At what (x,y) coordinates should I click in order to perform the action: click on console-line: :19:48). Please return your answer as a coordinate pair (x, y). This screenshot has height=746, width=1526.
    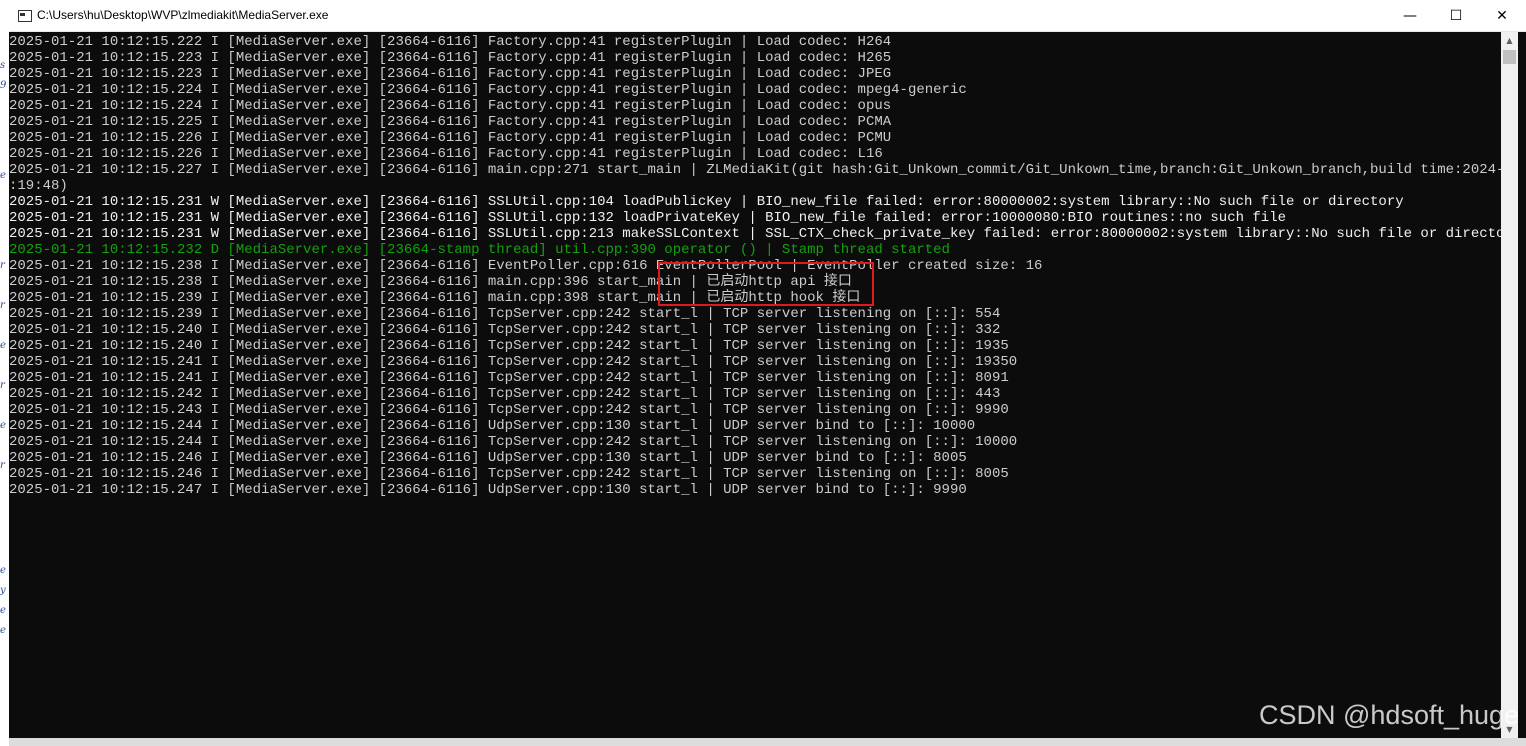
    Looking at the image, I should click on (38, 186).